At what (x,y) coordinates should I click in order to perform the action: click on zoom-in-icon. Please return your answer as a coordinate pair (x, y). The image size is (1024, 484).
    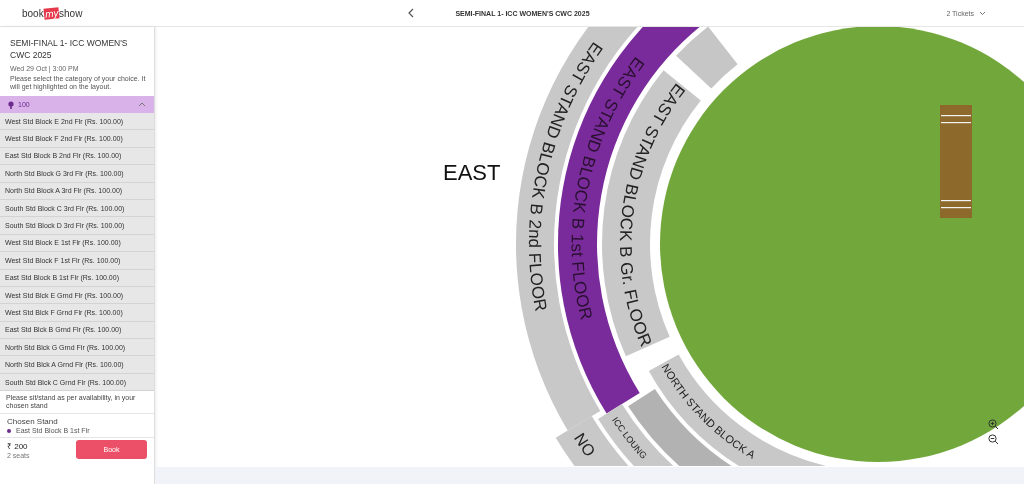
    Looking at the image, I should click on (993, 424).